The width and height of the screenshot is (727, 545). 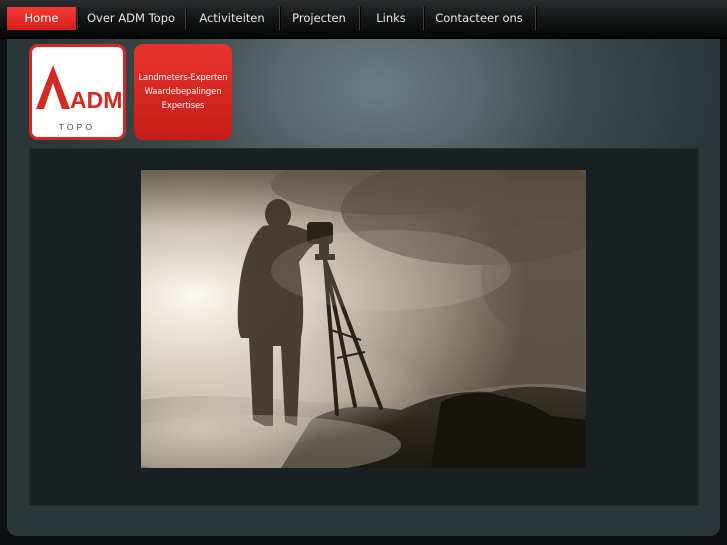 What do you see at coordinates (183, 105) in the screenshot?
I see `service-line: Expertises` at bounding box center [183, 105].